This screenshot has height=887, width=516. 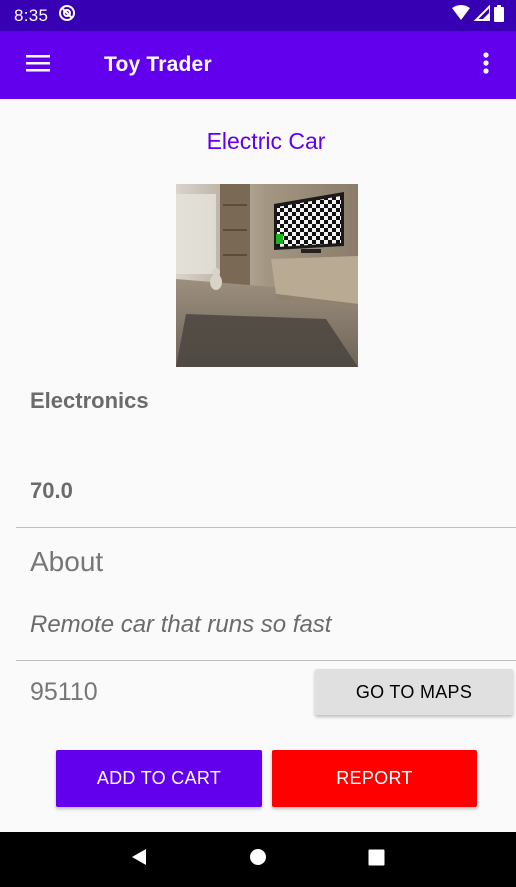 I want to click on overflow-menu-button, so click(x=486, y=65).